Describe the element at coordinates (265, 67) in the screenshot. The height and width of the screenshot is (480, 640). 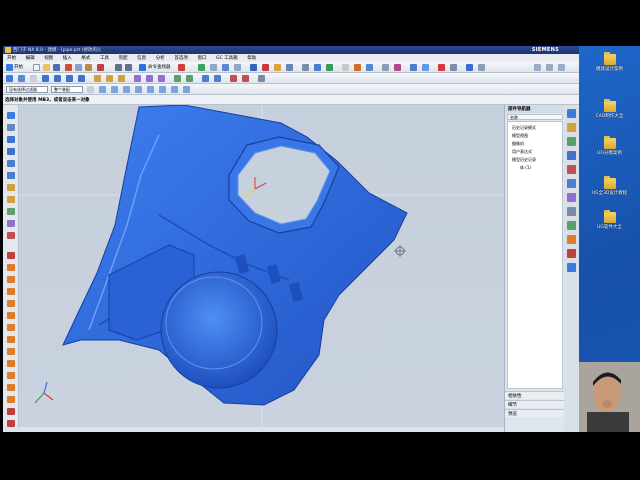
I see `section-view-icon` at that location.